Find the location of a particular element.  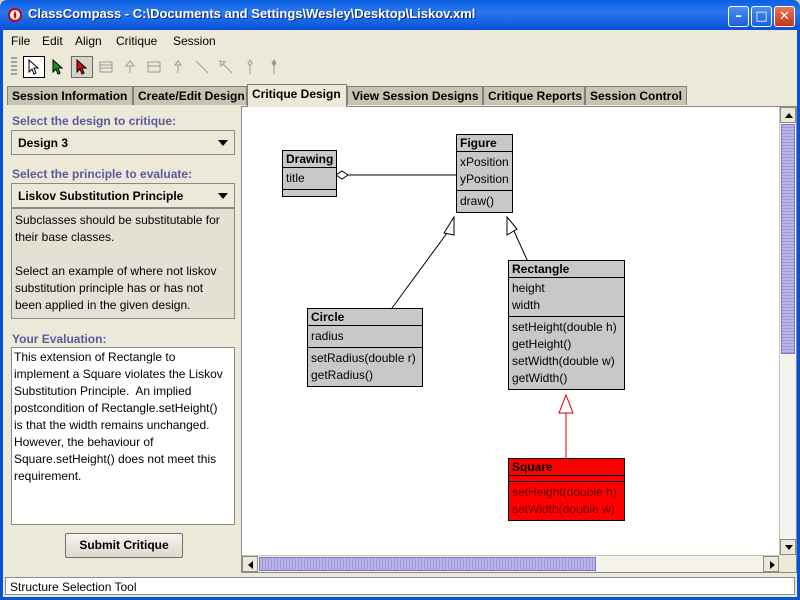

interface-icon is located at coordinates (154, 67).